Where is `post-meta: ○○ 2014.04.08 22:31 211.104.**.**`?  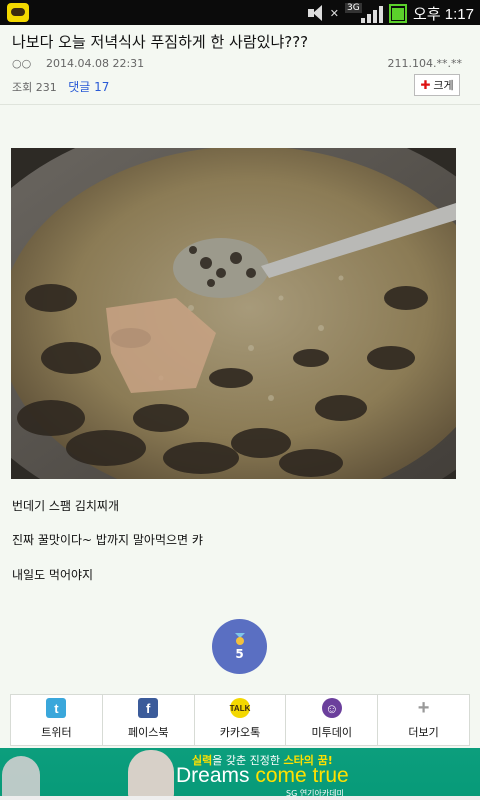 post-meta: ○○ 2014.04.08 22:31 211.104.**.** is located at coordinates (240, 65).